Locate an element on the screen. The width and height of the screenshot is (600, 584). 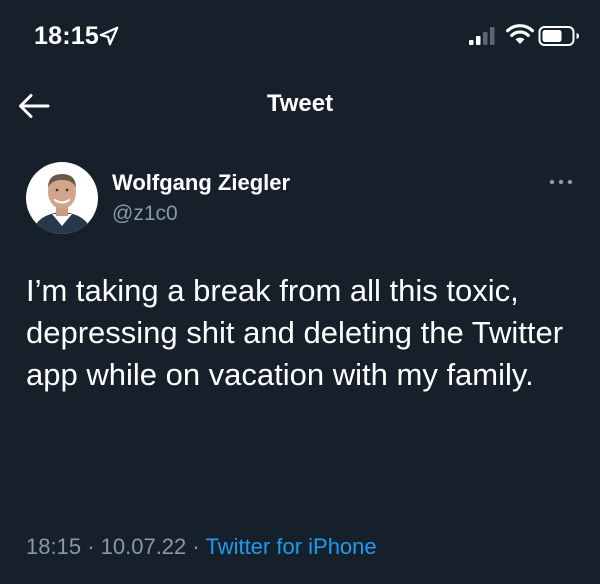
tweet-source-link: Twitter for iPhone is located at coordinates (290, 546).